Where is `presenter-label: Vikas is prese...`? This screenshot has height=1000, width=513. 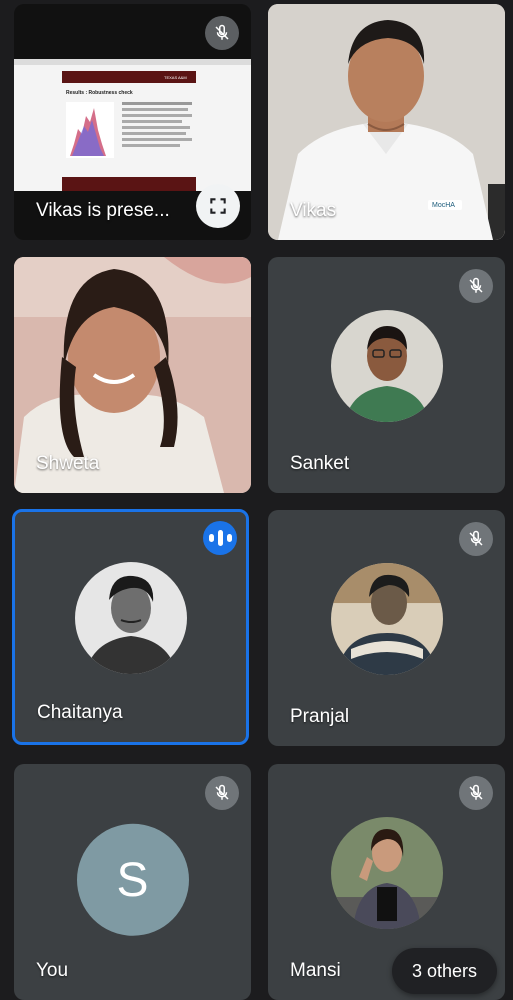
presenter-label: Vikas is prese... is located at coordinates (103, 210).